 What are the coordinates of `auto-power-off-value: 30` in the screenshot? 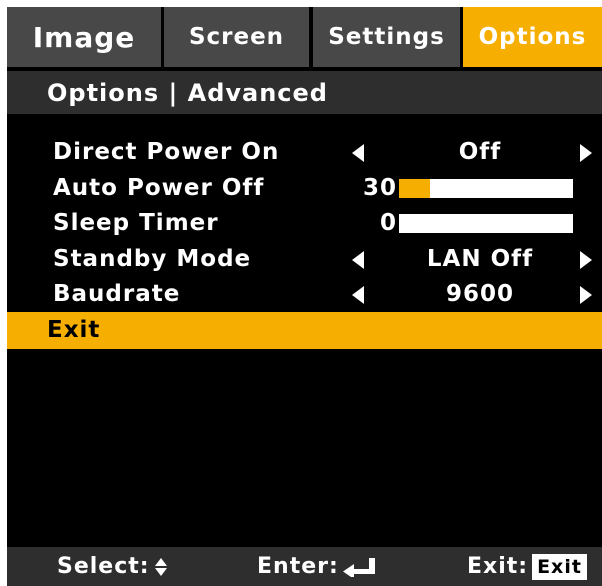 It's located at (379, 188).